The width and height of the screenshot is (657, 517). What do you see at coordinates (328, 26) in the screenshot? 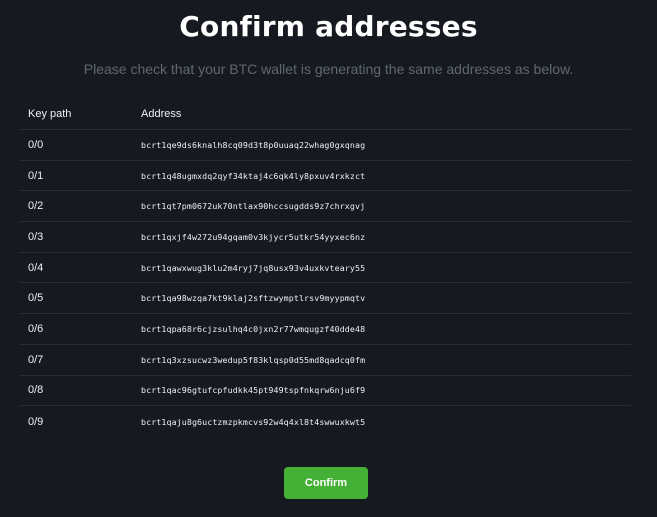
I see `page-title: Confirm addresses` at bounding box center [328, 26].